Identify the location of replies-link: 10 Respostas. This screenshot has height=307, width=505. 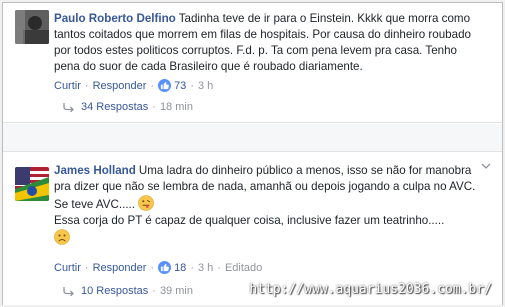
(114, 291).